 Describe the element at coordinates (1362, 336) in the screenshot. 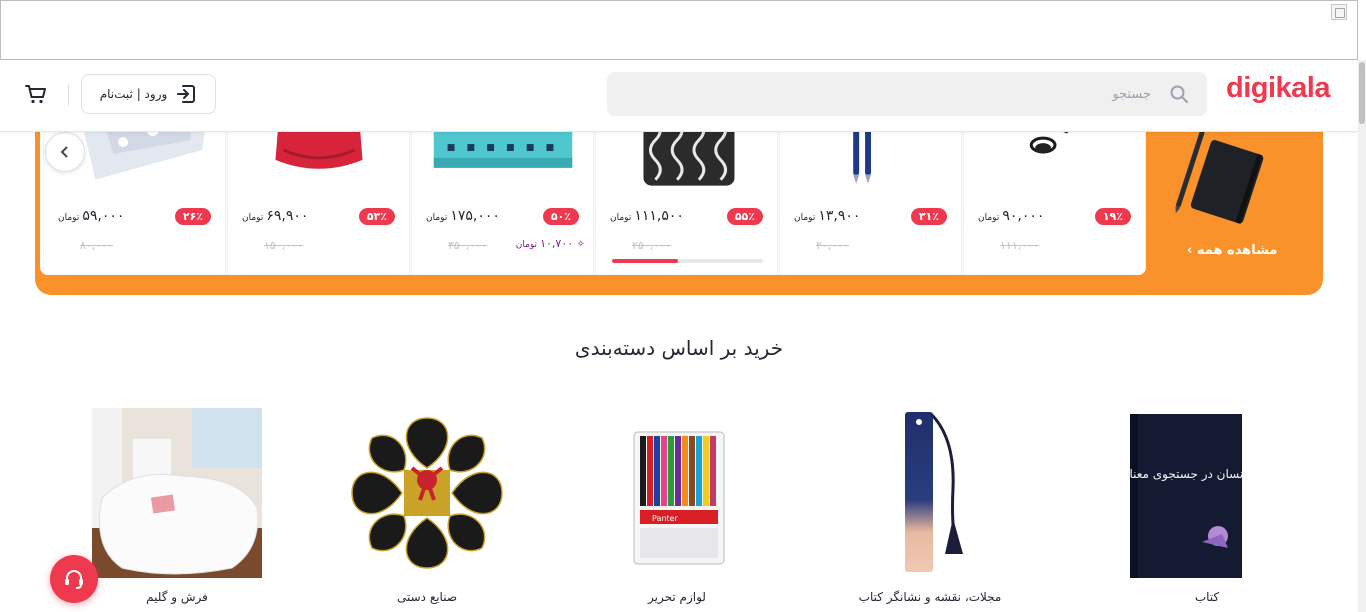

I see `scrollbar-track` at that location.